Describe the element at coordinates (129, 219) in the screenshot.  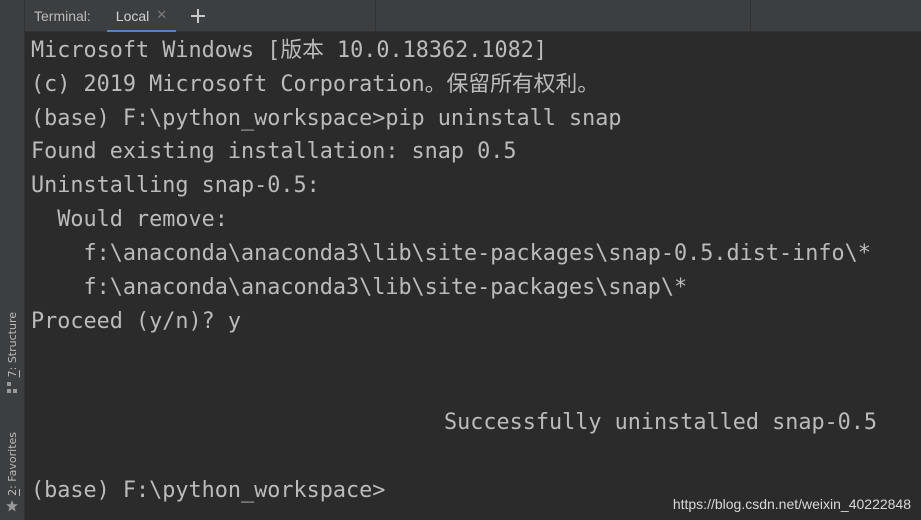
I see `terminal-line: Would remove:` at that location.